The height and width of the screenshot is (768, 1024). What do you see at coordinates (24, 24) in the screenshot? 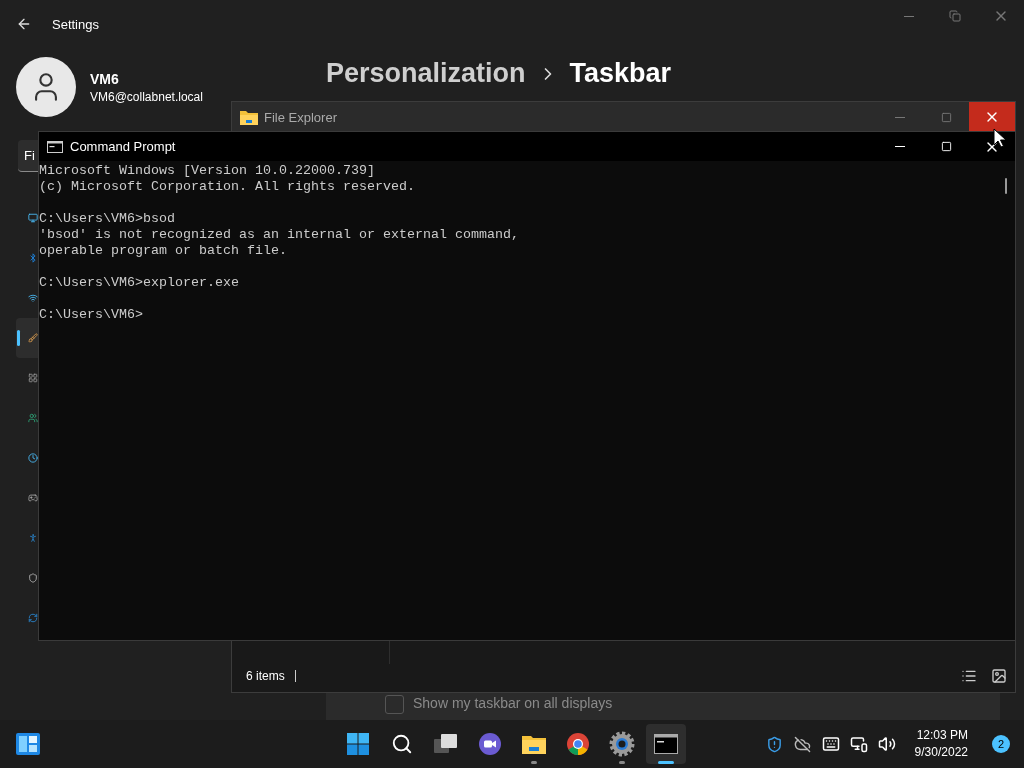
I see `back-icon` at bounding box center [24, 24].